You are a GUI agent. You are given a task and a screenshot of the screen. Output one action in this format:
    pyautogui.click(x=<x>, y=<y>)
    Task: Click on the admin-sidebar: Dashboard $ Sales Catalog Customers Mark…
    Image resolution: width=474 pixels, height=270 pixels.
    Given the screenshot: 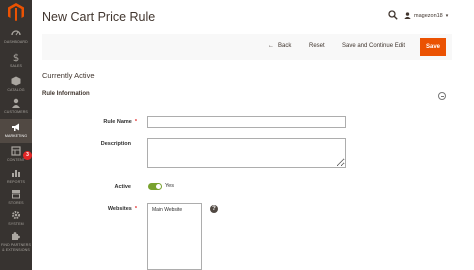 What is the action you would take?
    pyautogui.click(x=16, y=135)
    